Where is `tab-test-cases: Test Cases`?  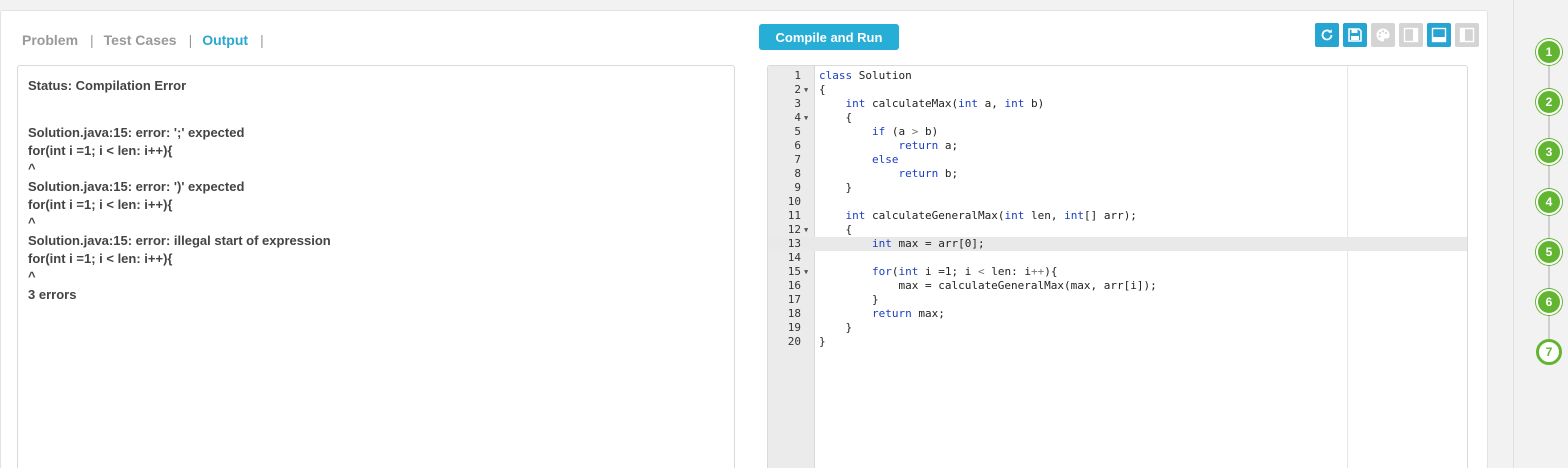 tab-test-cases: Test Cases is located at coordinates (140, 40).